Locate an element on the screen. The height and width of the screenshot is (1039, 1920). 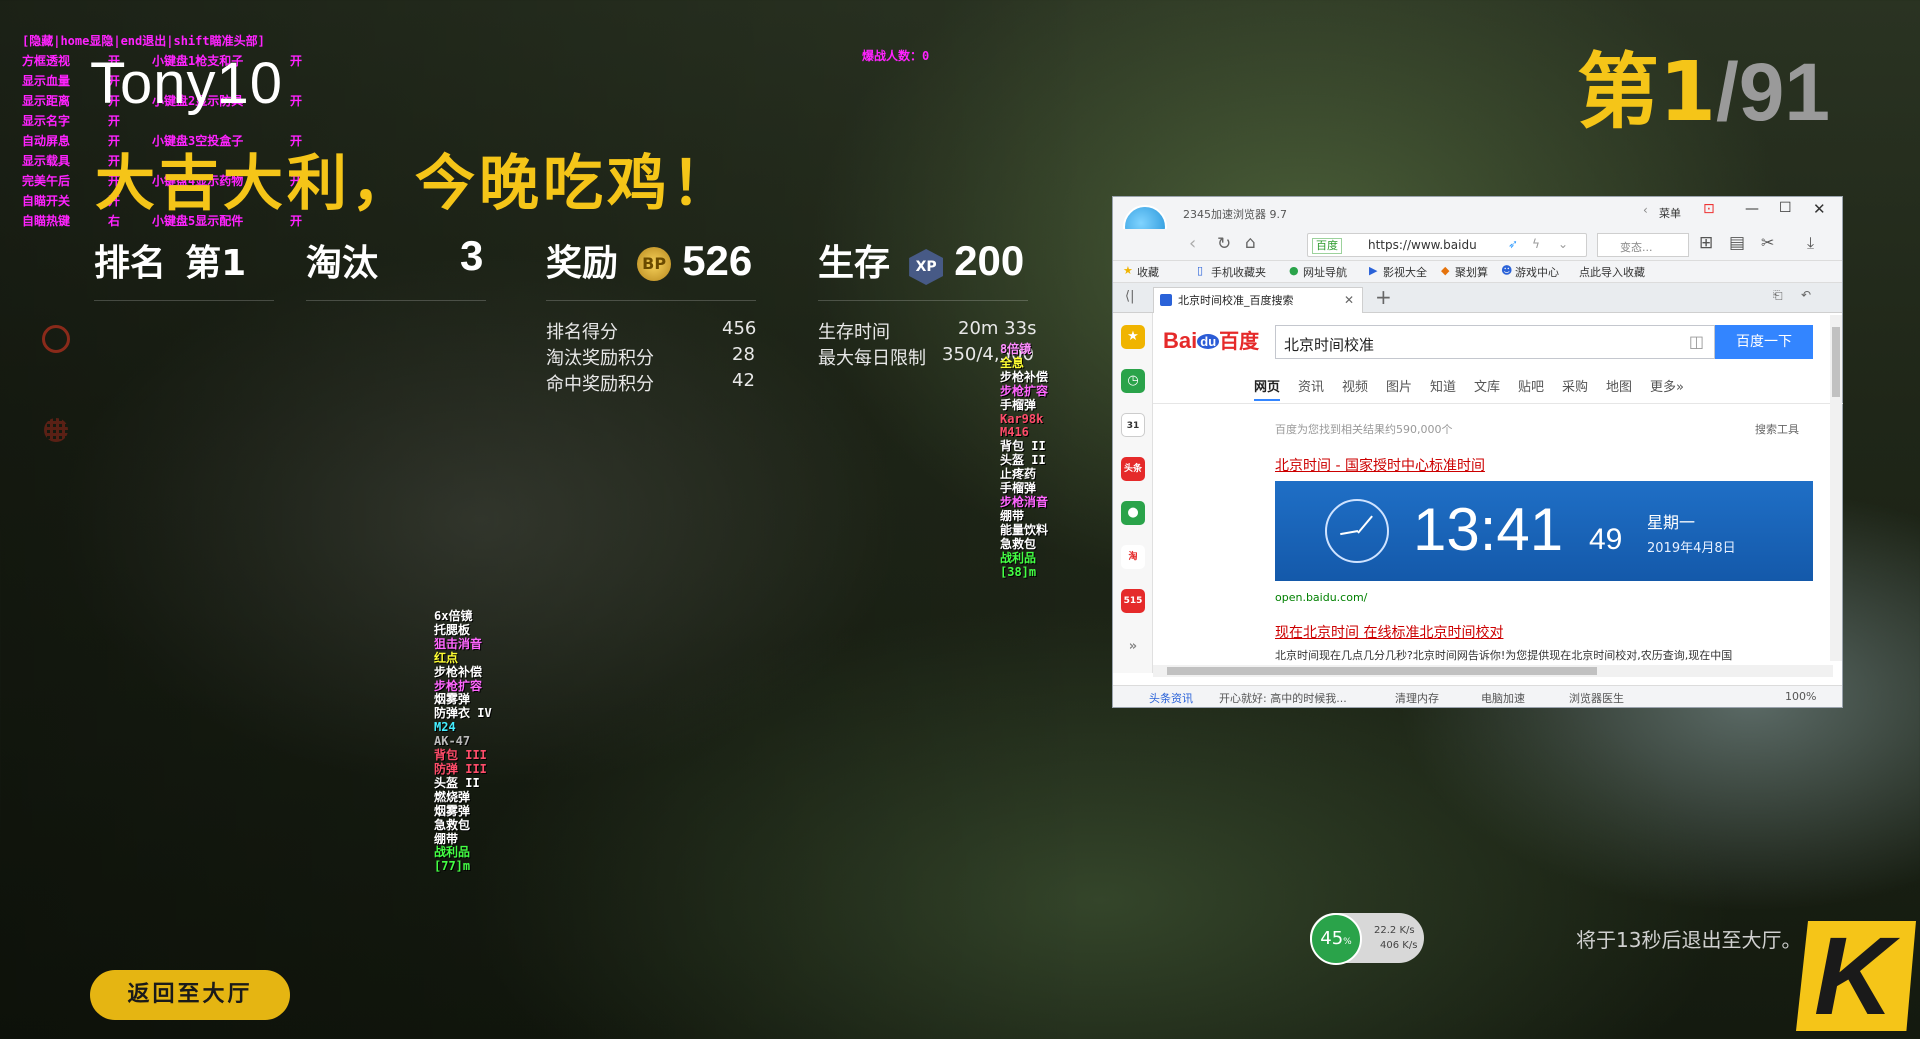
sidebar-more-icon: » is located at coordinates (1133, 647).